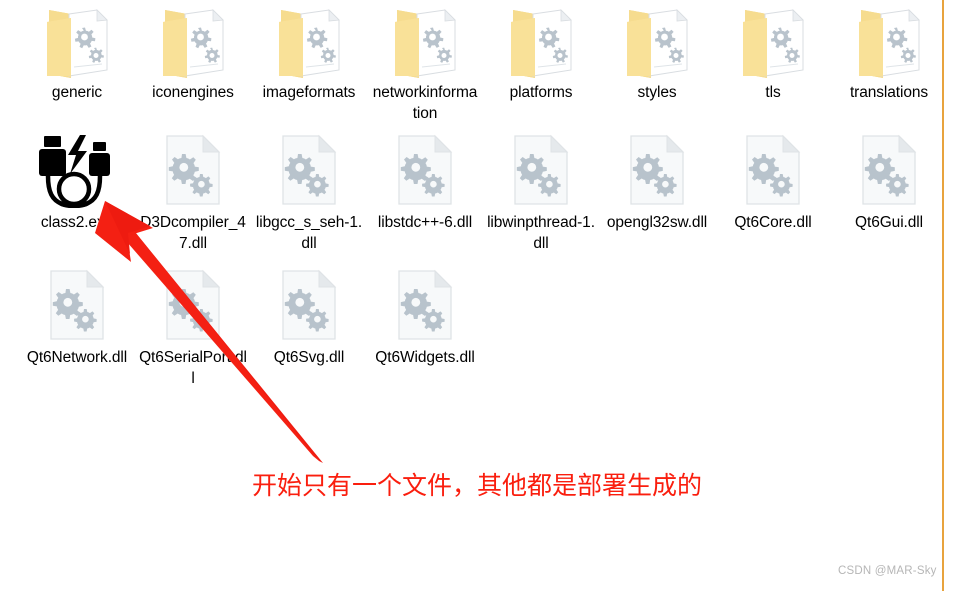 This screenshot has height=591, width=953. Describe the element at coordinates (77, 92) in the screenshot. I see `file-item-label: generic` at that location.